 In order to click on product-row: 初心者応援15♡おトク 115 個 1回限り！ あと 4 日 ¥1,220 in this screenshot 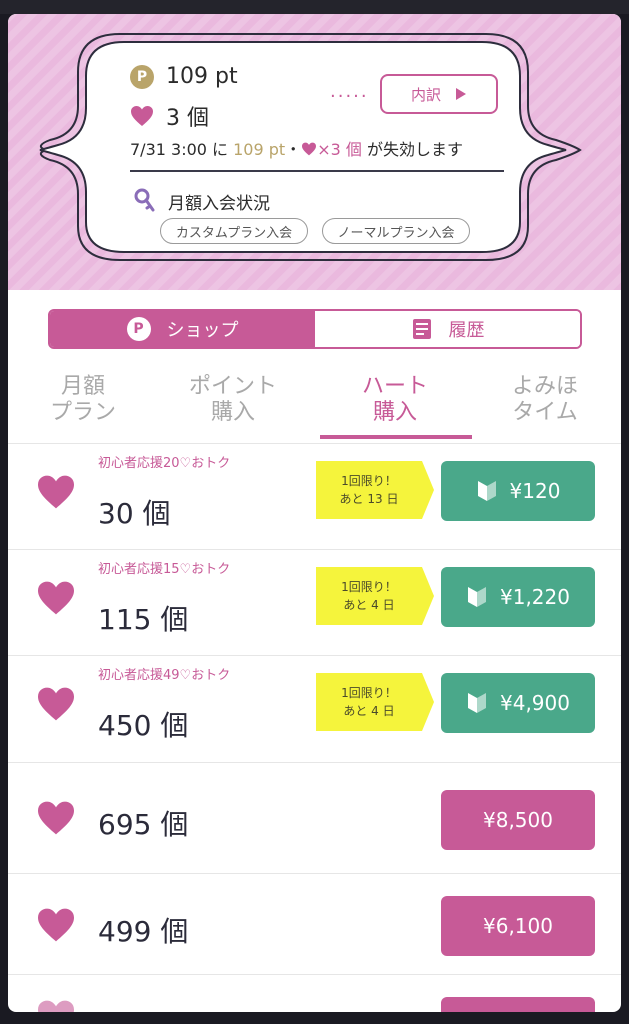, I will do `click(314, 603)`.